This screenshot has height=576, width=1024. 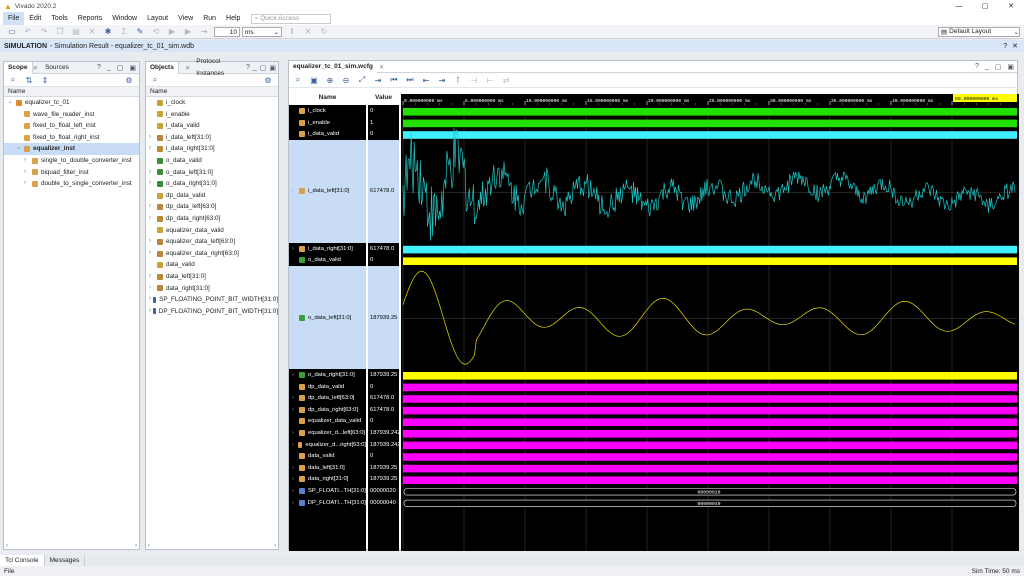 I want to click on tab-sources: Sources, so click(x=57, y=68).